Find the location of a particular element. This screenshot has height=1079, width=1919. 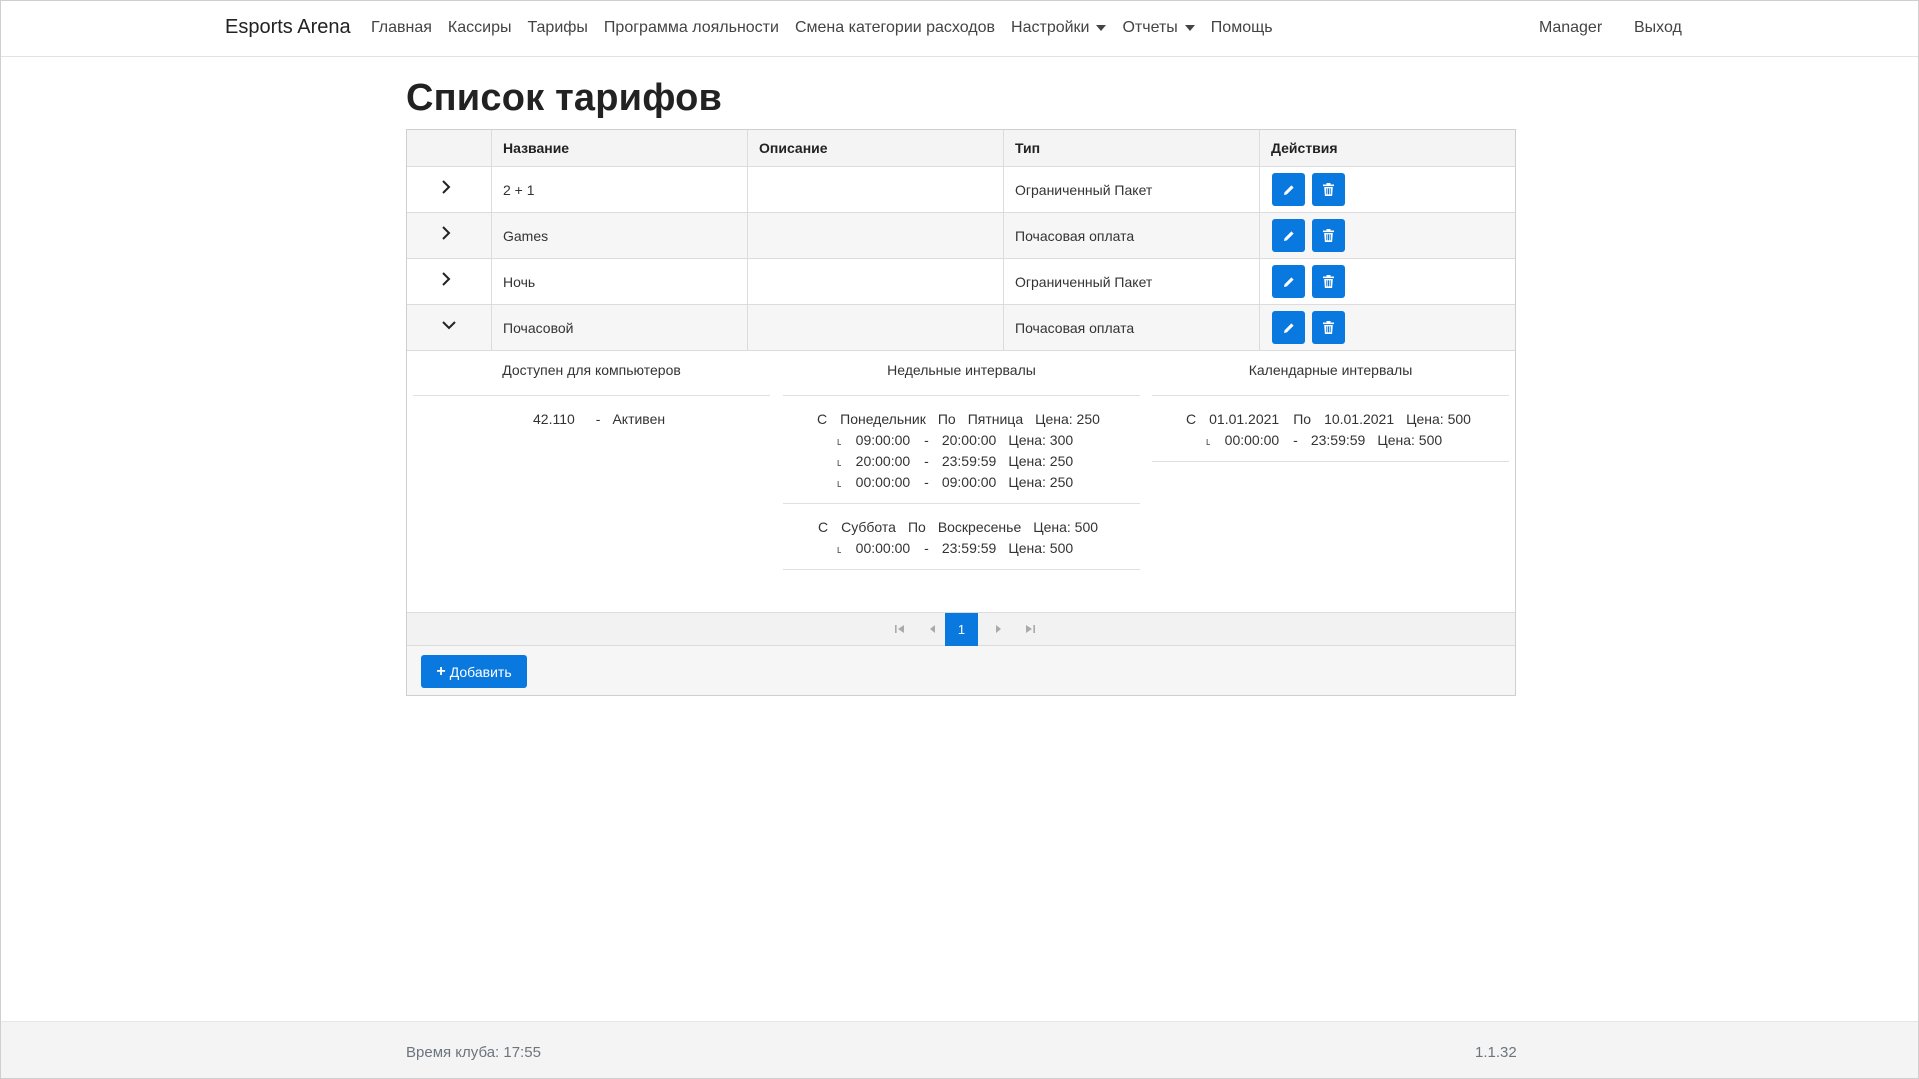

chevron-down-icon is located at coordinates (449, 325).